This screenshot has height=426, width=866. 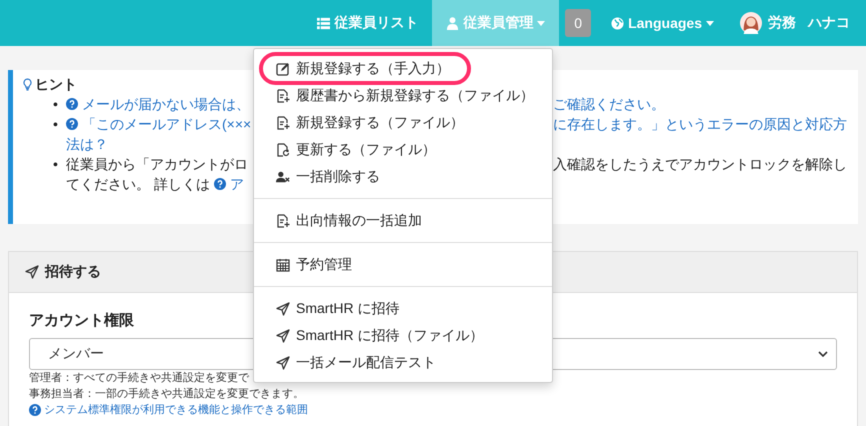 What do you see at coordinates (283, 149) in the screenshot?
I see `file-refresh-icon` at bounding box center [283, 149].